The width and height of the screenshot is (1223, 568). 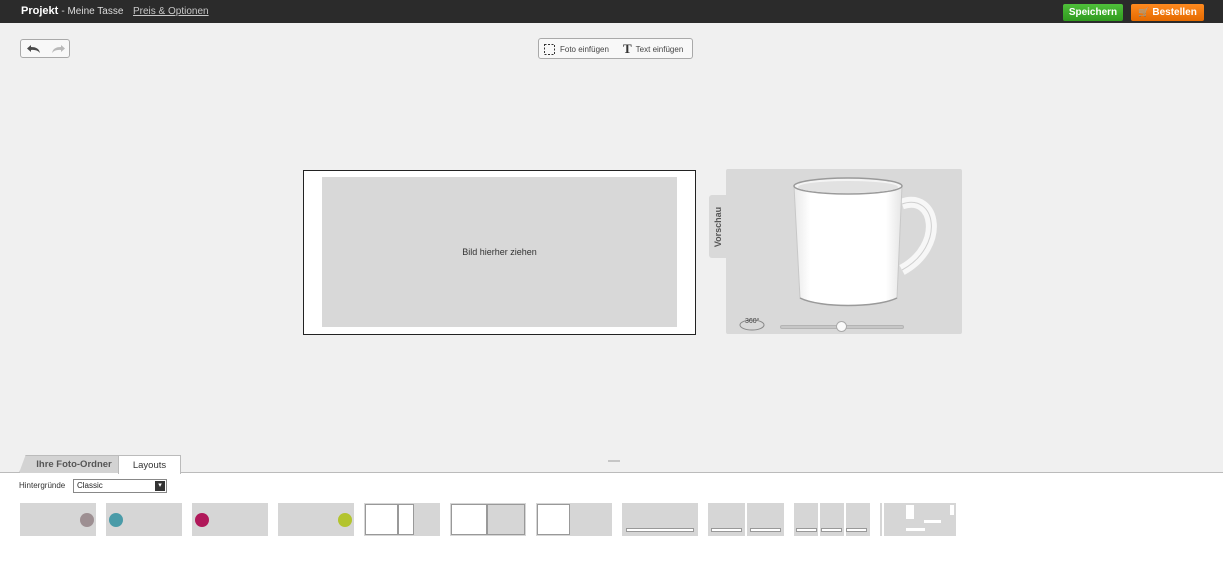 I want to click on project-title: Projekt - Meine Tasse, so click(x=72, y=11).